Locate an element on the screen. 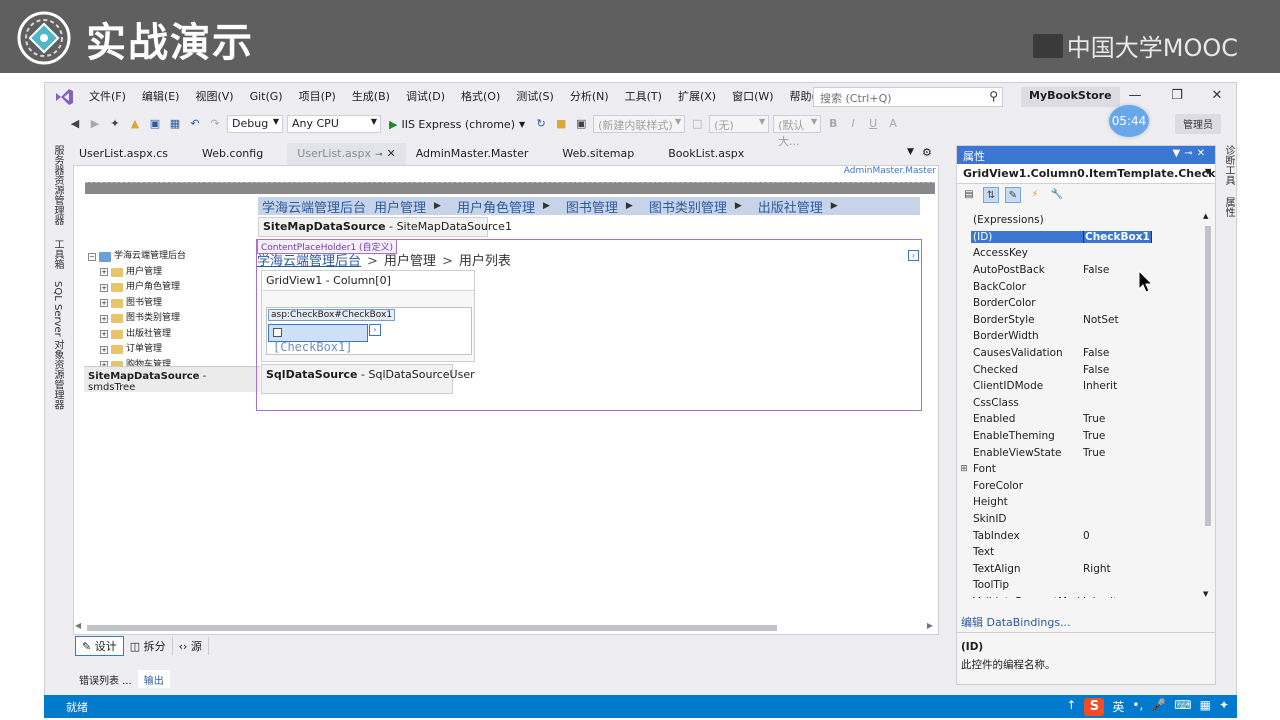  menu-debug: 调试(D) is located at coordinates (425, 97).